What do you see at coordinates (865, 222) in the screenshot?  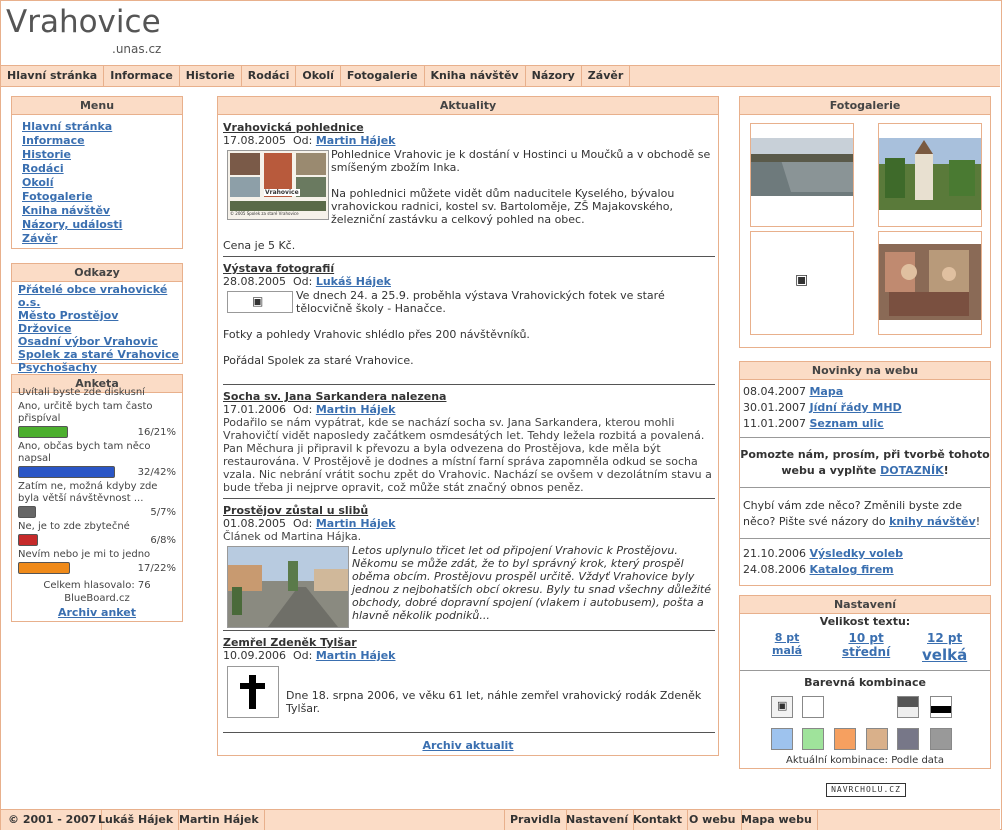 I see `gallery-box: Fotogalerie ▣` at bounding box center [865, 222].